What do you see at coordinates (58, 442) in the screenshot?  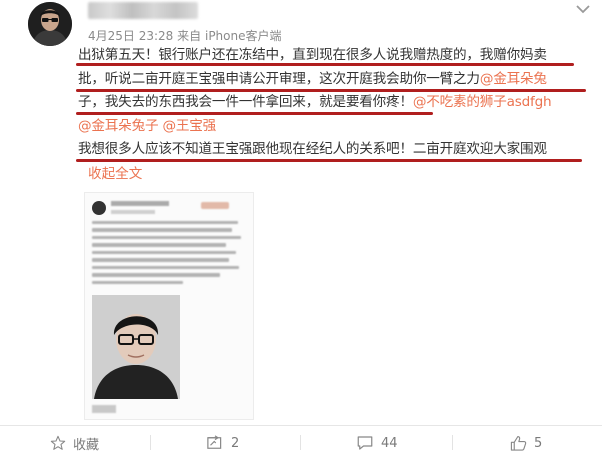 I see `star-icon` at bounding box center [58, 442].